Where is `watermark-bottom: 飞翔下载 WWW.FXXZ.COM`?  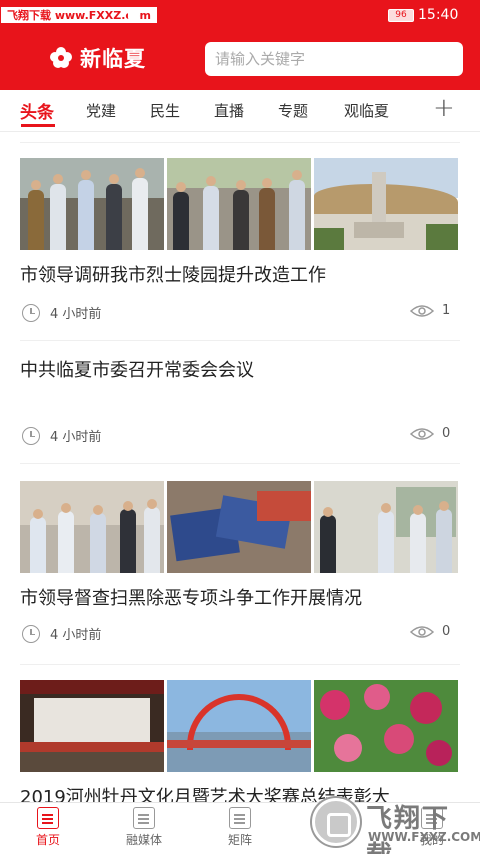 watermark-bottom: 飞翔下载 WWW.FXXZ.COM is located at coordinates (396, 824).